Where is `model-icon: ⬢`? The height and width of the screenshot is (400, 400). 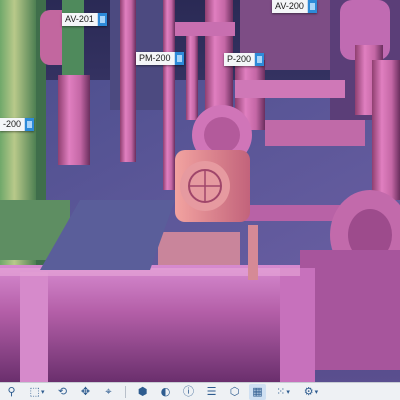 model-icon: ⬢ is located at coordinates (142, 391).